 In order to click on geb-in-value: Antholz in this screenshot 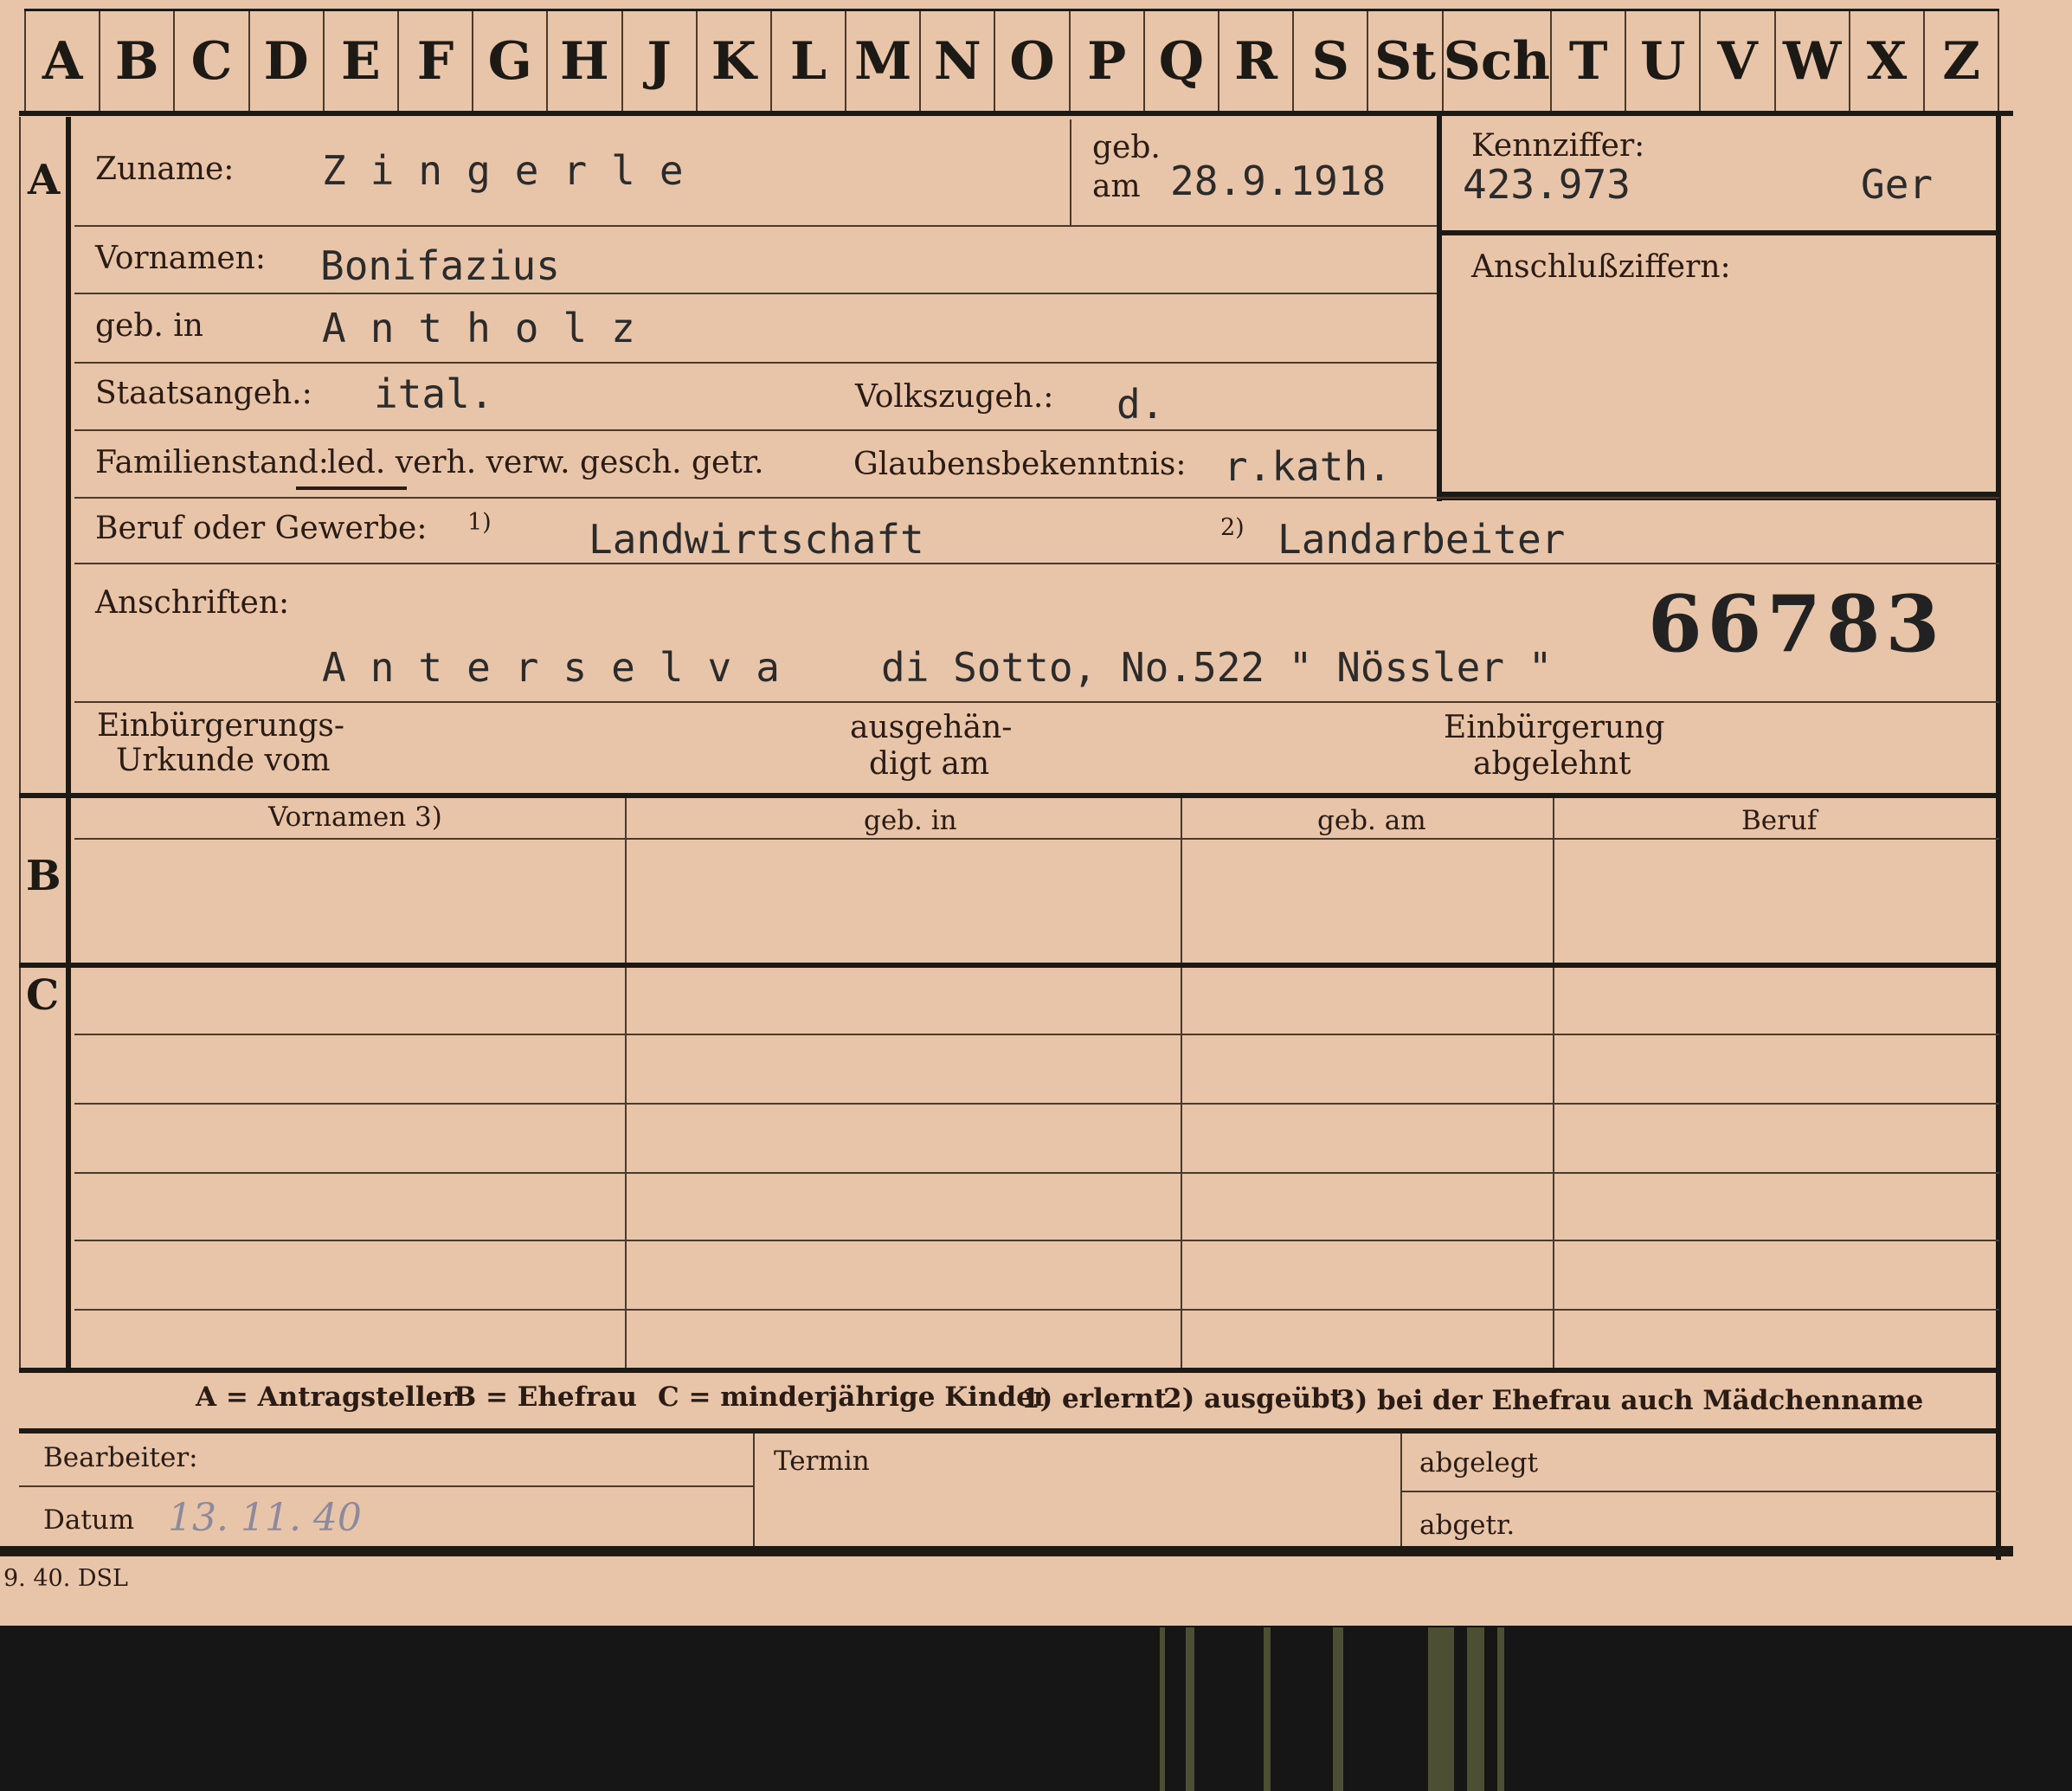, I will do `click(491, 328)`.